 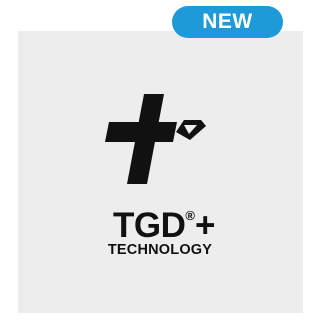 What do you see at coordinates (141, 132) in the screenshot?
I see `cross-horizontal-bar` at bounding box center [141, 132].